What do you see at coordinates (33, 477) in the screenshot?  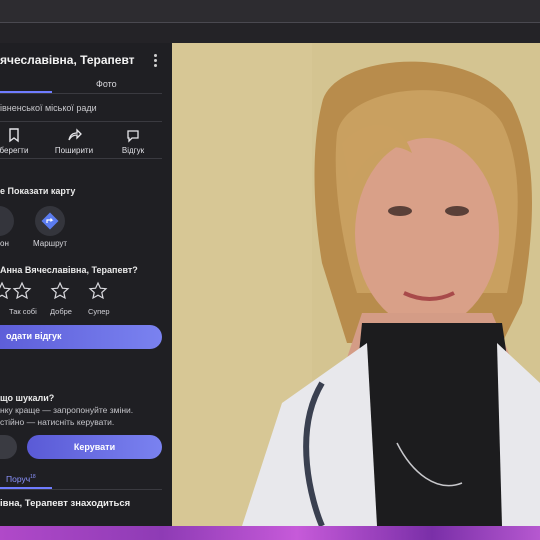 I see `nearby-count: 18` at bounding box center [33, 477].